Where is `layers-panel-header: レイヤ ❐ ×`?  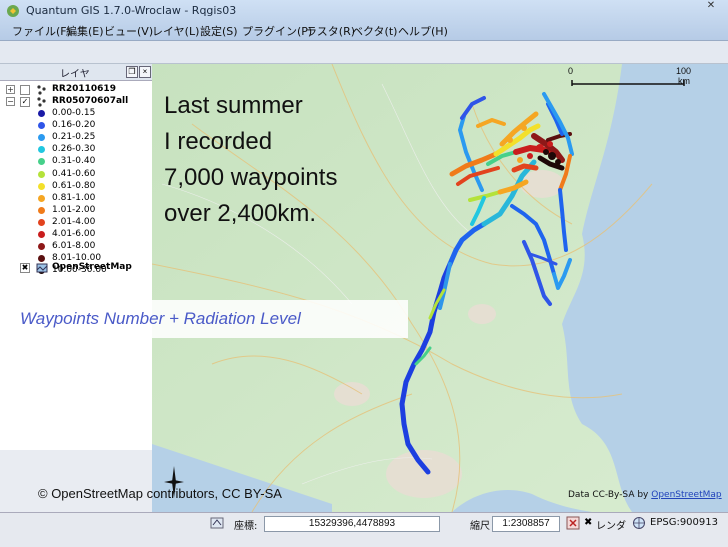
layers-panel-header: レイヤ ❐ × is located at coordinates (76, 72).